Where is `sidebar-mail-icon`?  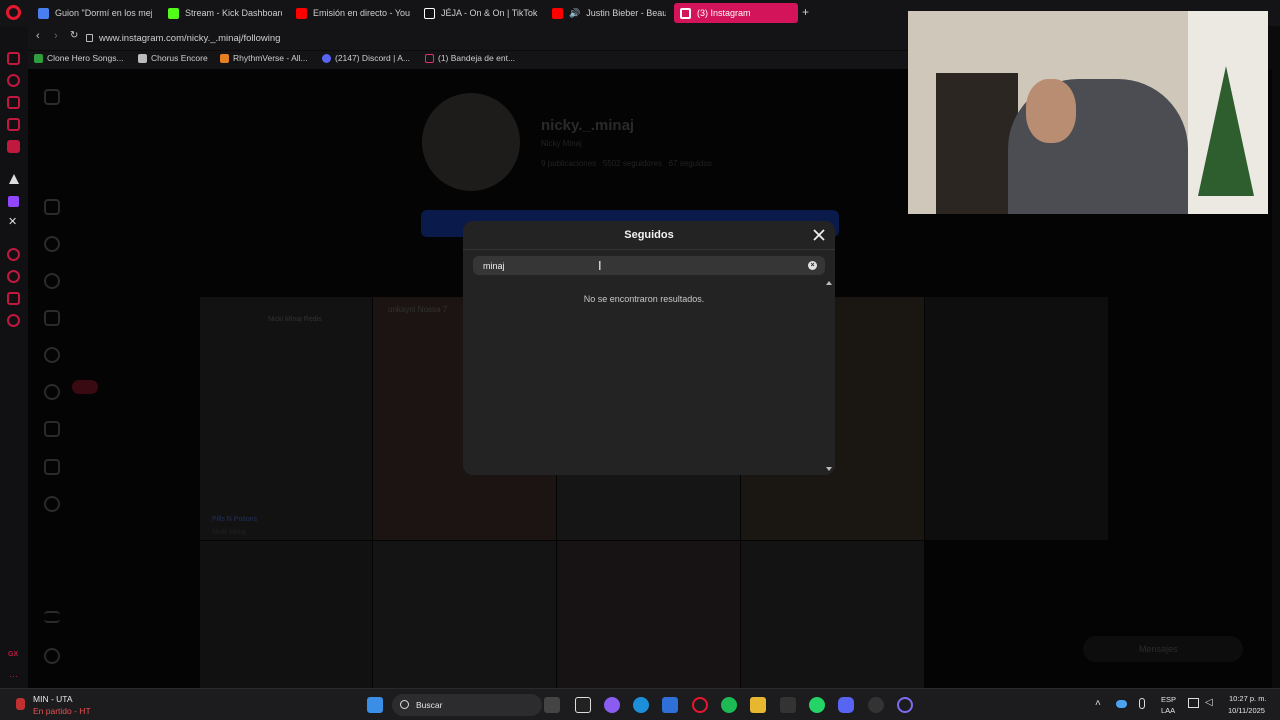 sidebar-mail-icon is located at coordinates (13, 146).